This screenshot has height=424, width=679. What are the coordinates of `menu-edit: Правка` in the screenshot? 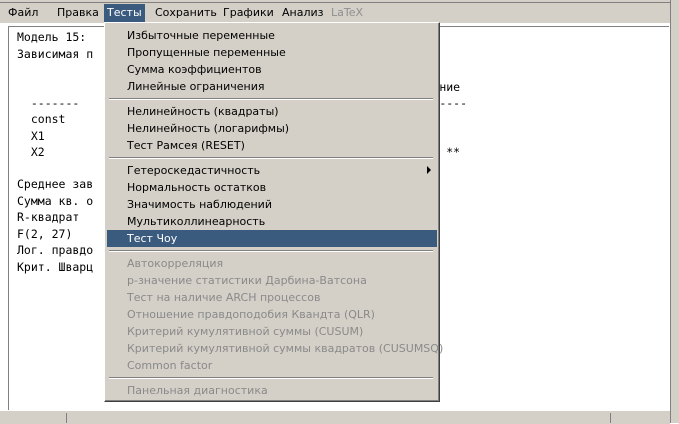 It's located at (78, 13).